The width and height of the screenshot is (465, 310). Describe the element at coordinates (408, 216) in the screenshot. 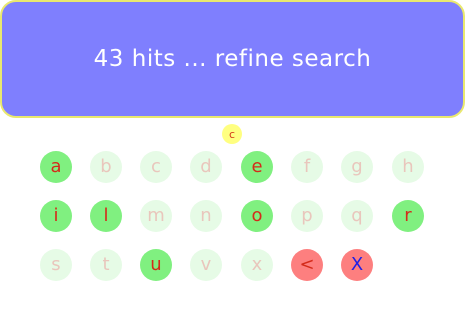

I see `letter-key-r: r` at that location.